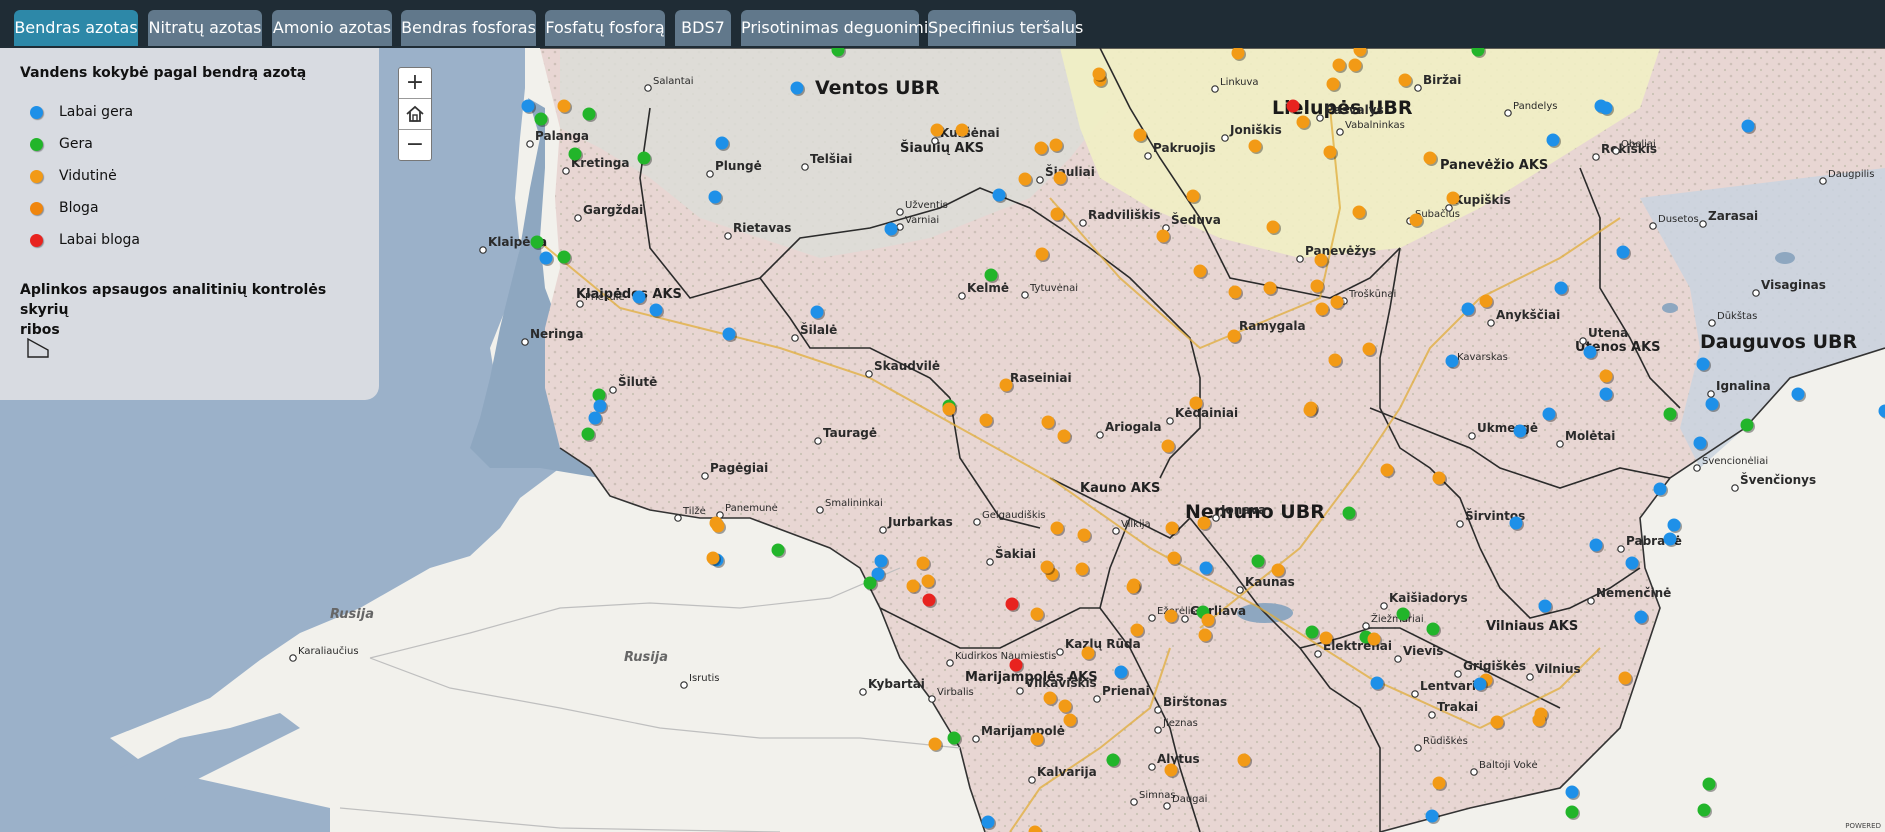 The height and width of the screenshot is (832, 1885). Describe the element at coordinates (1005, 28) in the screenshot. I see `tab-specifinius-tersalus: Specifinius teršalus` at that location.